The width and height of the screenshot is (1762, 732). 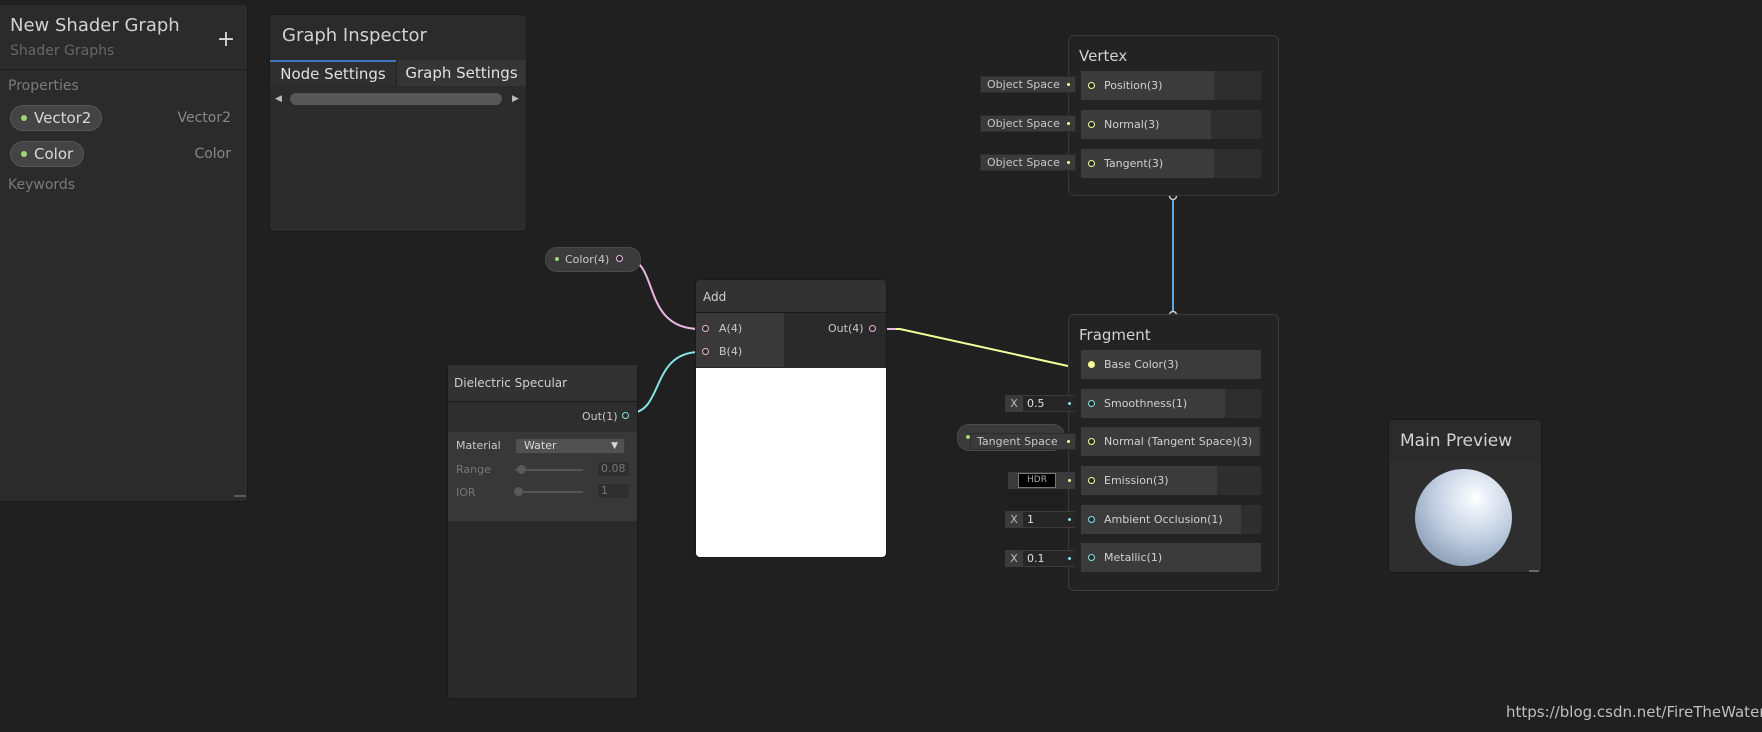 What do you see at coordinates (278, 99) in the screenshot?
I see `scroll-left-icon: ◀` at bounding box center [278, 99].